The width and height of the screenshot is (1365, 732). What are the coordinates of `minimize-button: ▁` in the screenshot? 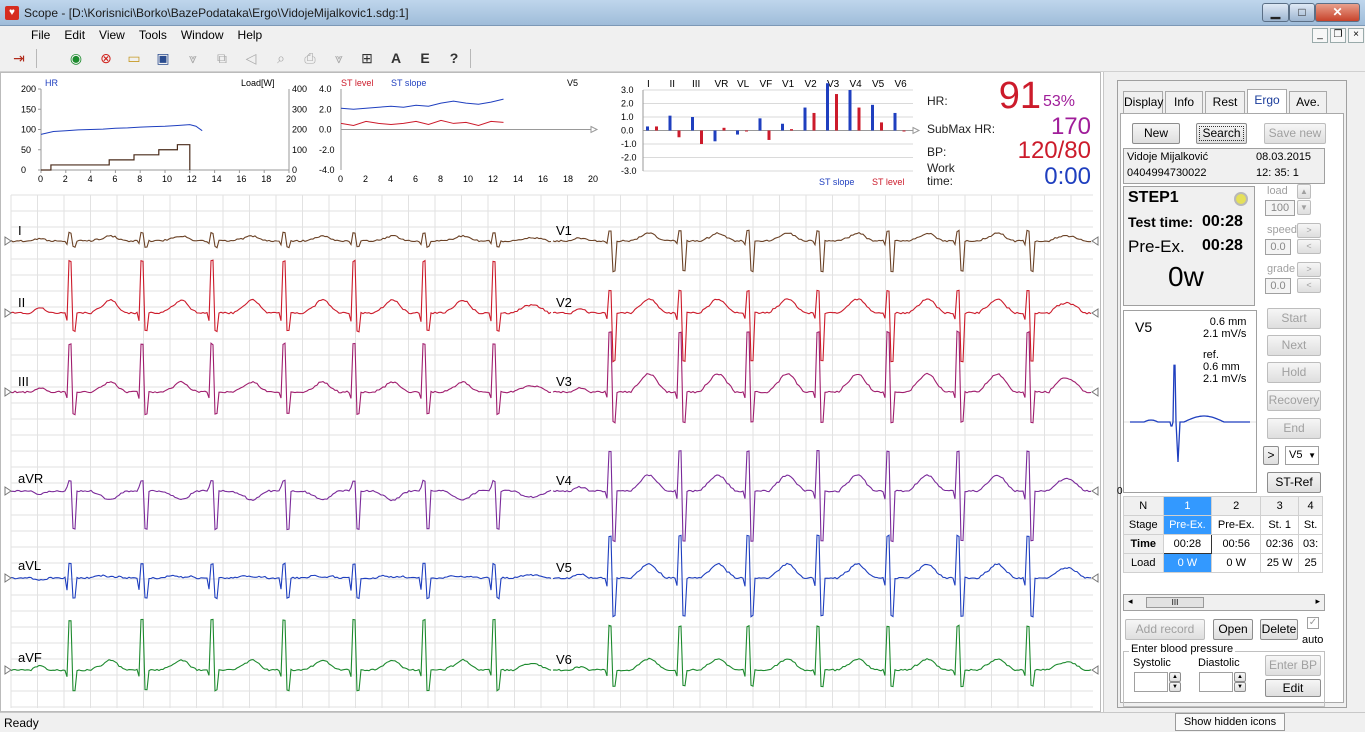 It's located at (1275, 12).